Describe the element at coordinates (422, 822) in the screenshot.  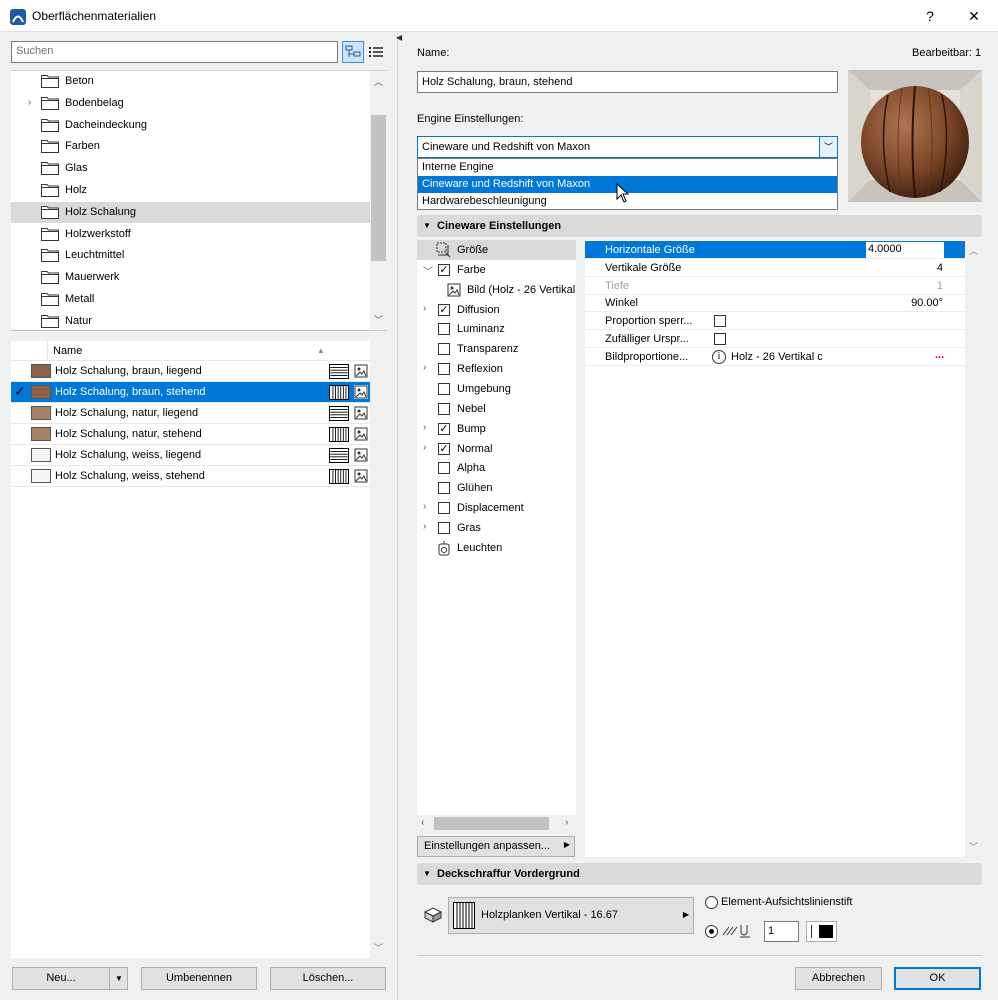
I see `scroll-left-icon: ‹` at that location.